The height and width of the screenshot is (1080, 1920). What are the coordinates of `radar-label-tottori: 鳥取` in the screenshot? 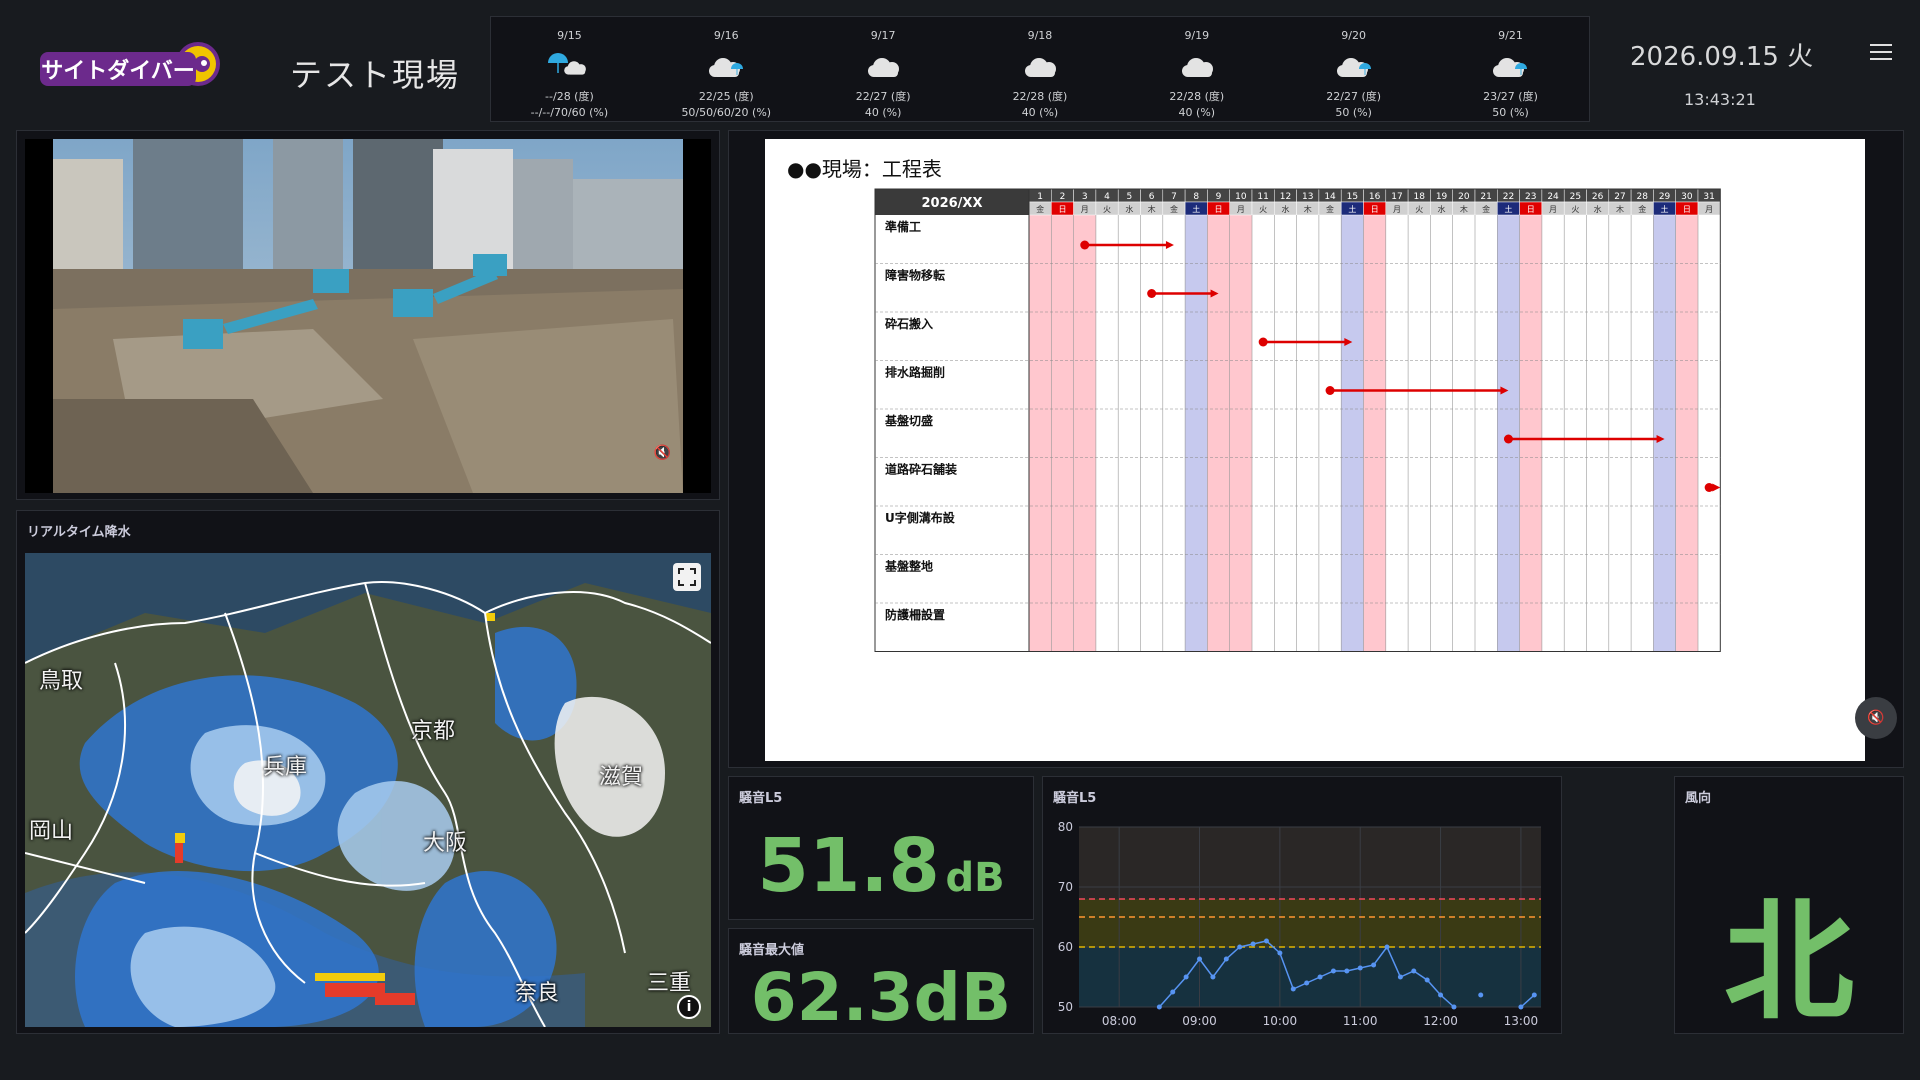 It's located at (61, 681).